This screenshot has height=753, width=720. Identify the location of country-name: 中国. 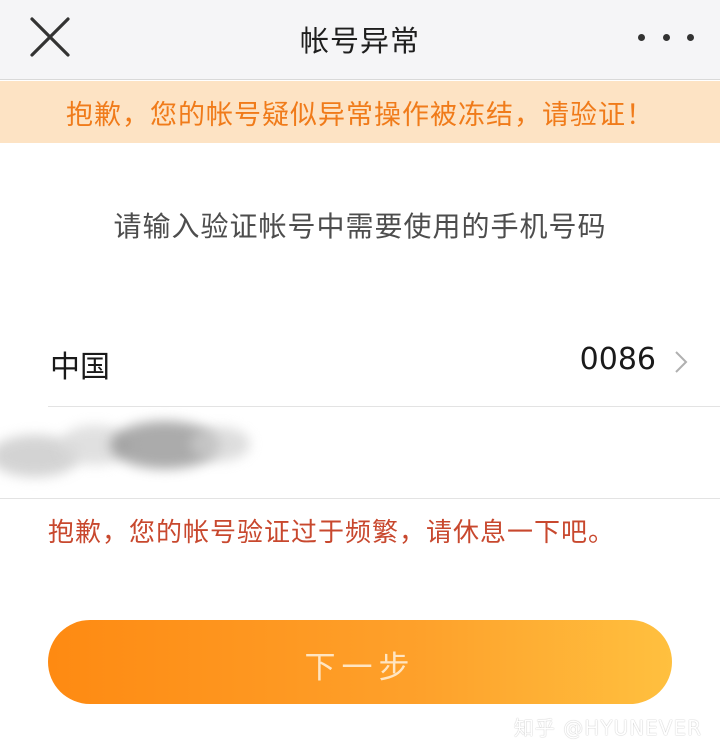
(80, 367).